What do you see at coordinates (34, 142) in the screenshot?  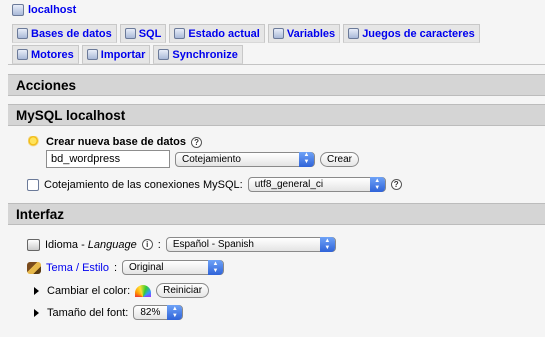 I see `new-database-icon` at bounding box center [34, 142].